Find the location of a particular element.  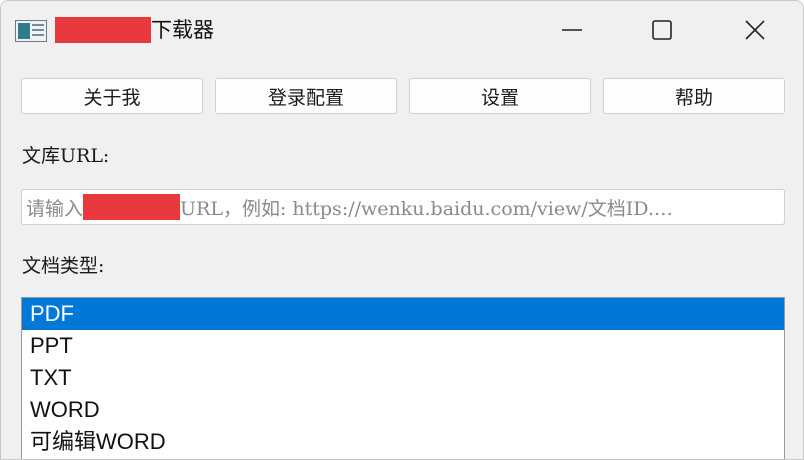

maximize-icon is located at coordinates (662, 30).